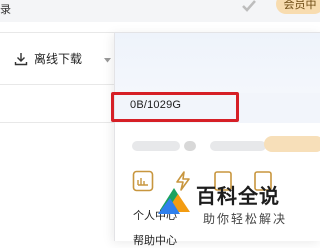 The width and height of the screenshot is (320, 248). Describe the element at coordinates (143, 181) in the screenshot. I see `card-icon` at that location.